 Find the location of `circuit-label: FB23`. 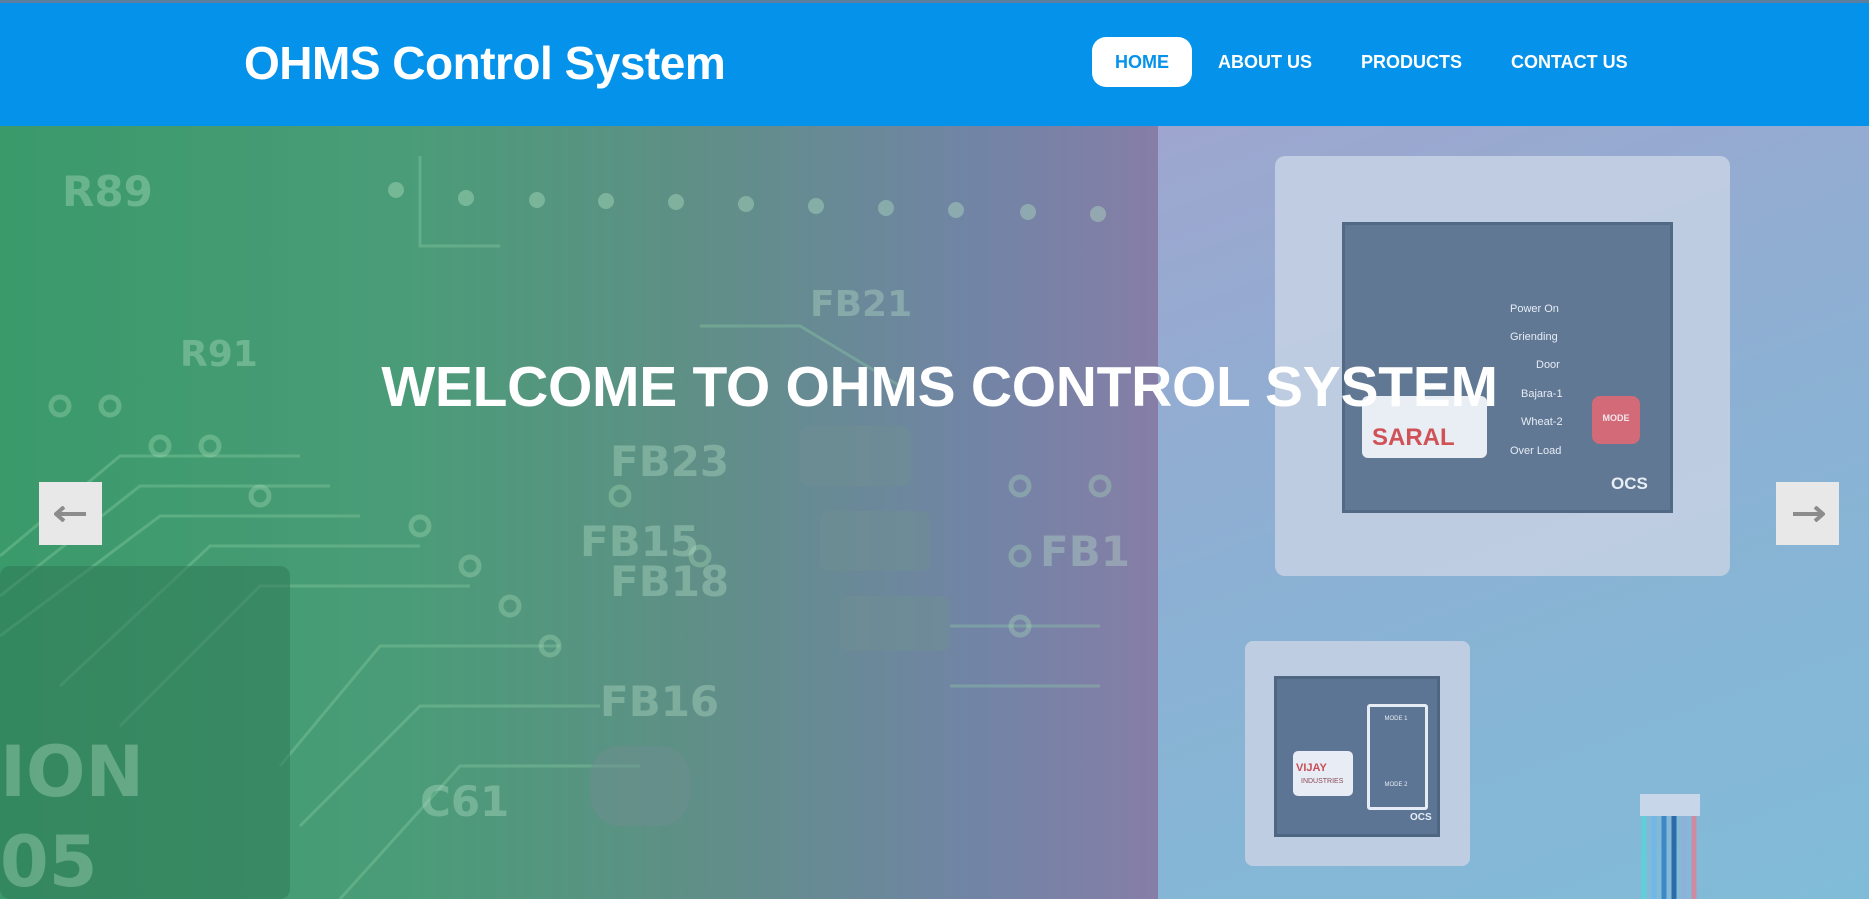

circuit-label: FB23 is located at coordinates (669, 461).